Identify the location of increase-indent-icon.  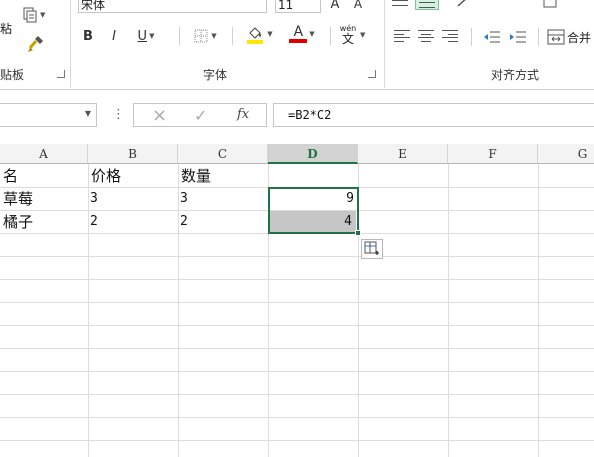
(518, 37).